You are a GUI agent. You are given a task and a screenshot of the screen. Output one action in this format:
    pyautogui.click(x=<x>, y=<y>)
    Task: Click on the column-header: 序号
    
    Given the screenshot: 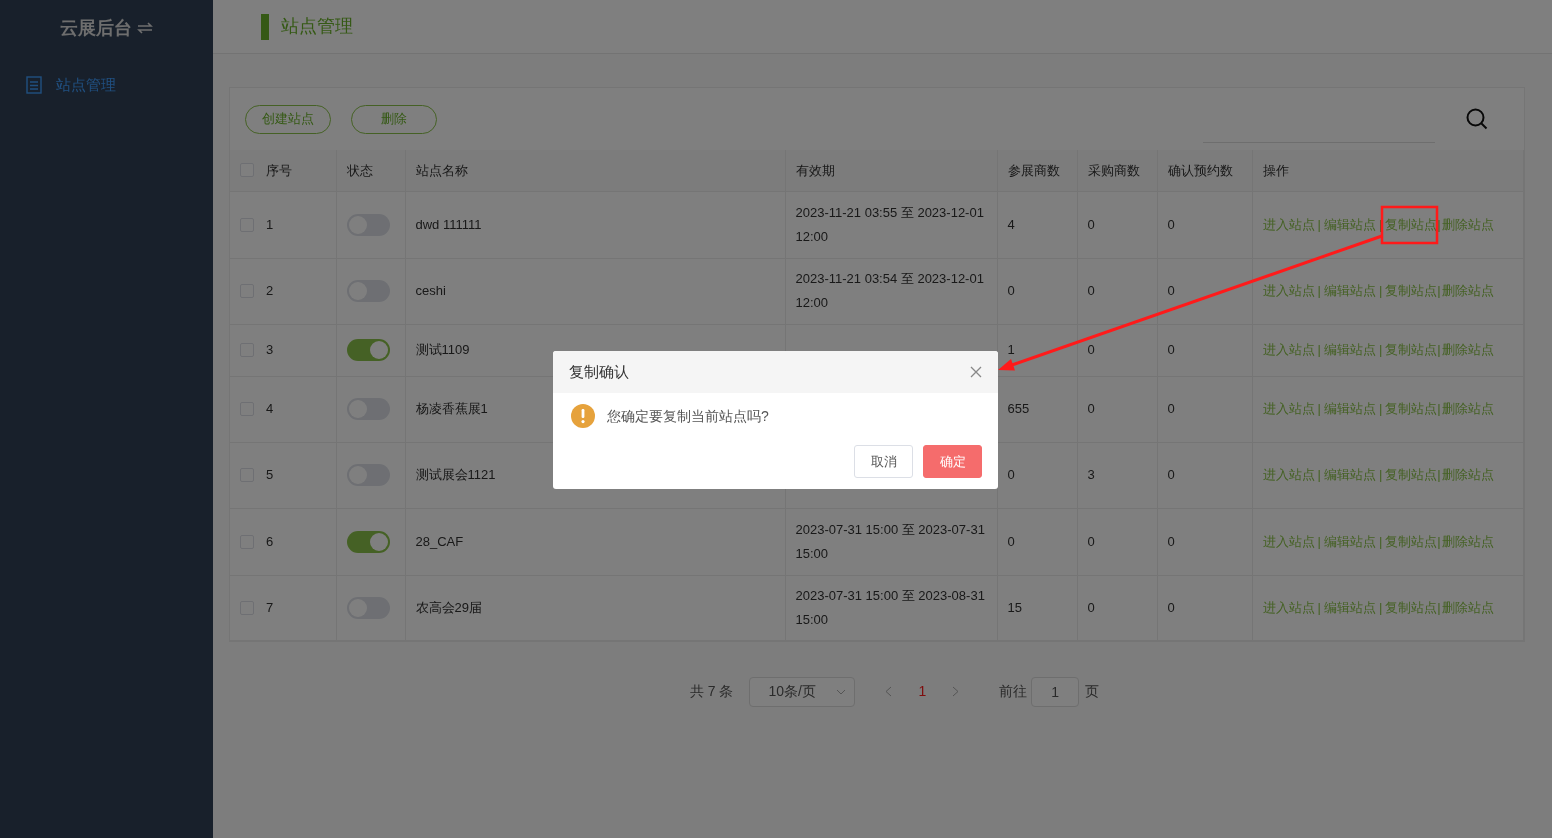 What is the action you would take?
    pyautogui.click(x=279, y=170)
    